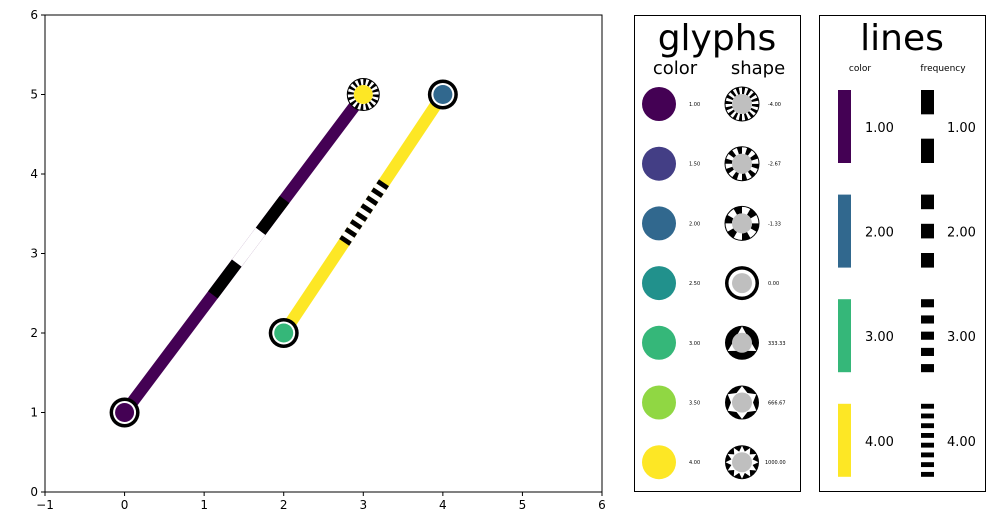 This screenshot has height=518, width=1000. Describe the element at coordinates (321, 502) in the screenshot. I see `x-axis: −1 0 1 2 3 4 5 6` at that location.